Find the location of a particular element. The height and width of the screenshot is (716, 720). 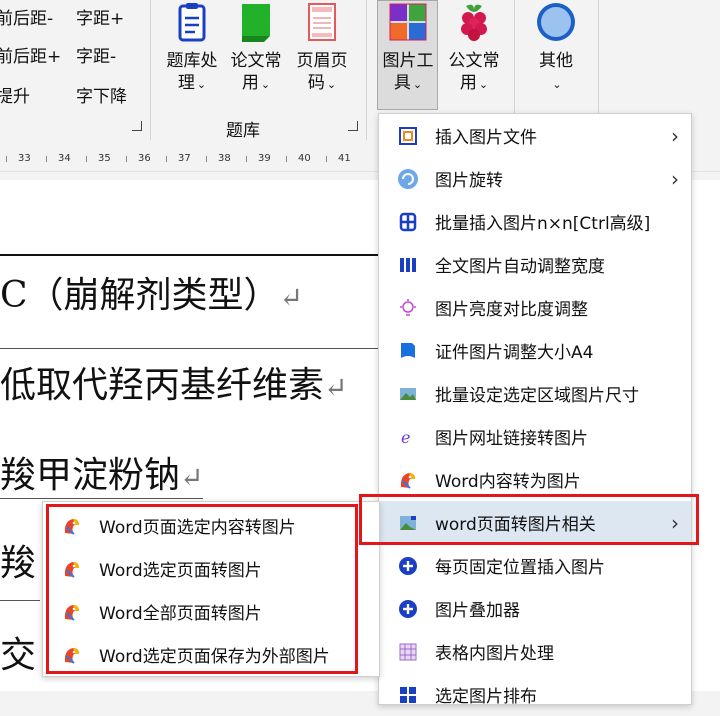

menu-item-overlay: 图片叠加器 is located at coordinates (535, 608).